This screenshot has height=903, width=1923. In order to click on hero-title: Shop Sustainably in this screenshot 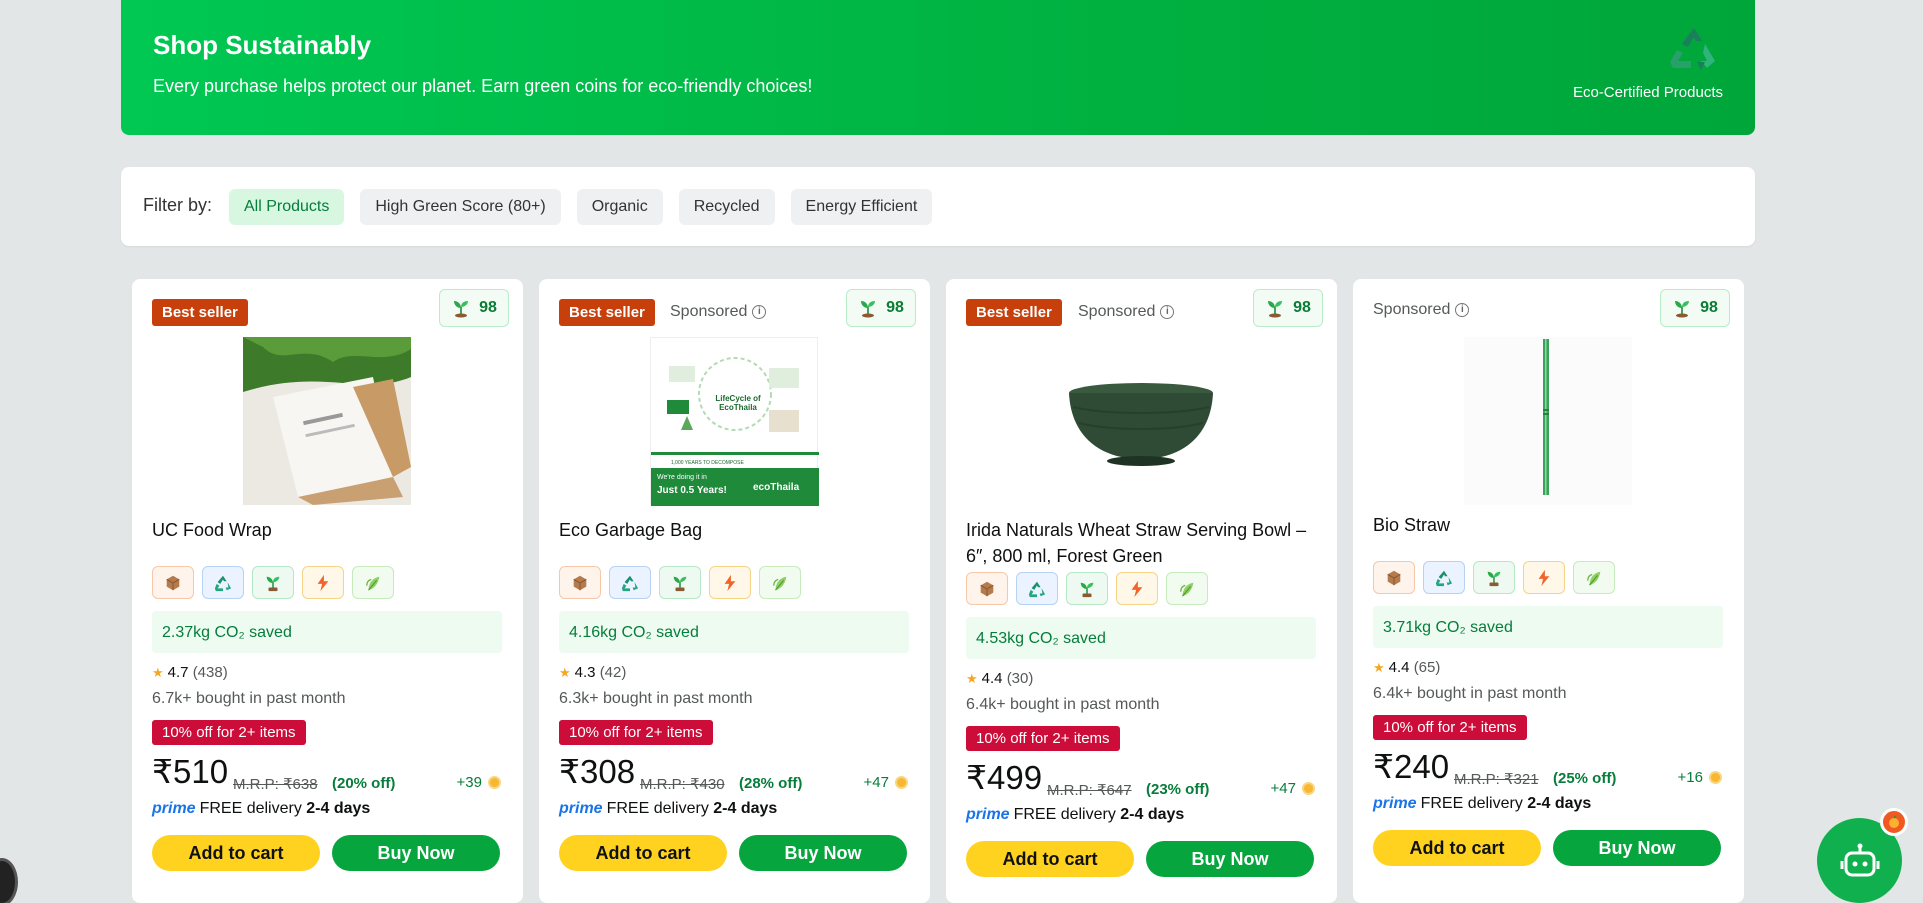, I will do `click(262, 45)`.